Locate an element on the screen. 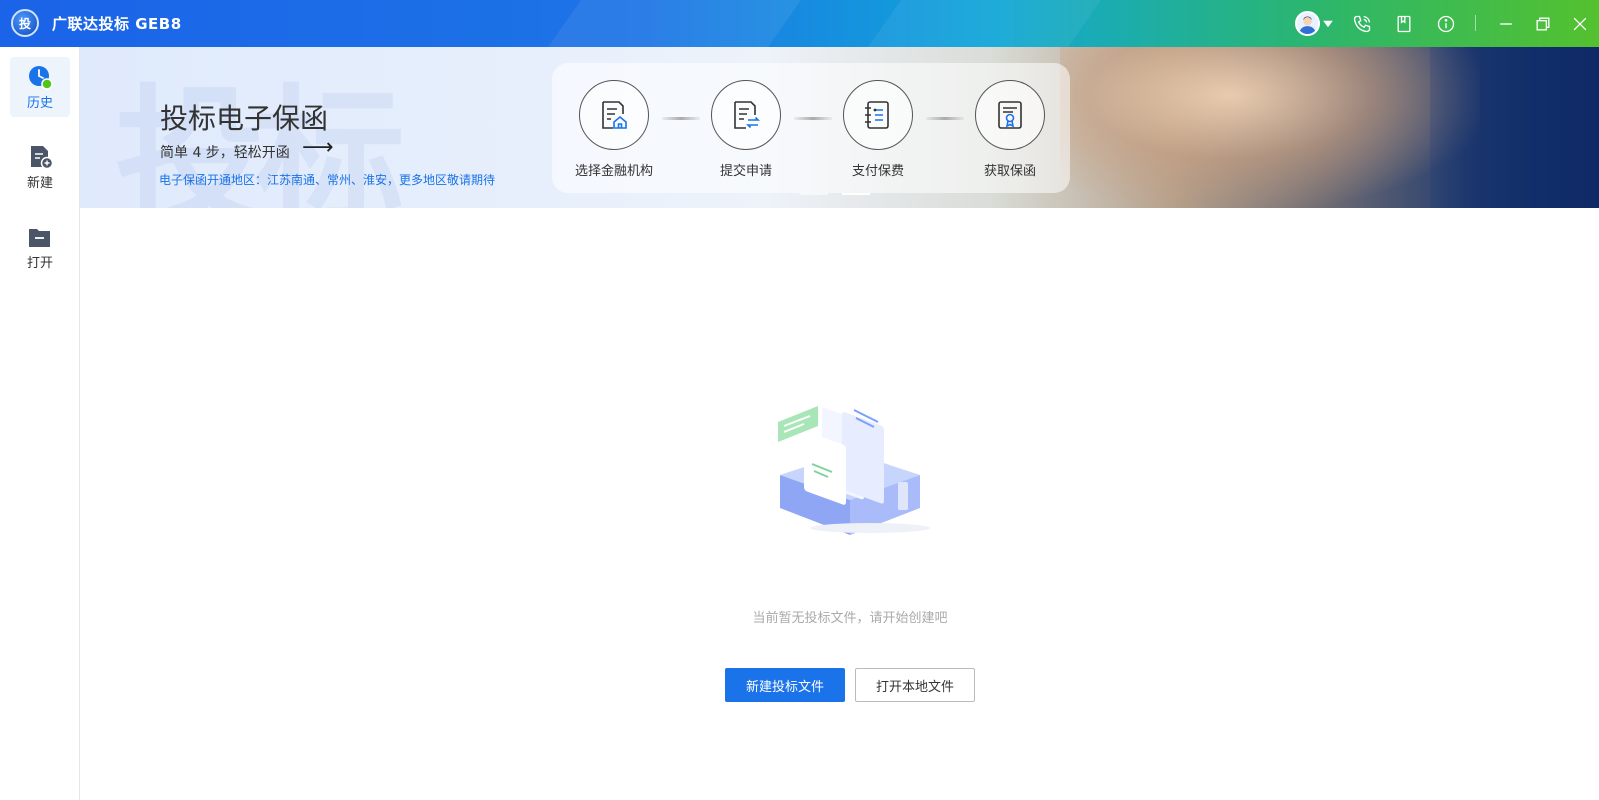 Image resolution: width=1599 pixels, height=800 pixels. ledger-icon is located at coordinates (877, 115).